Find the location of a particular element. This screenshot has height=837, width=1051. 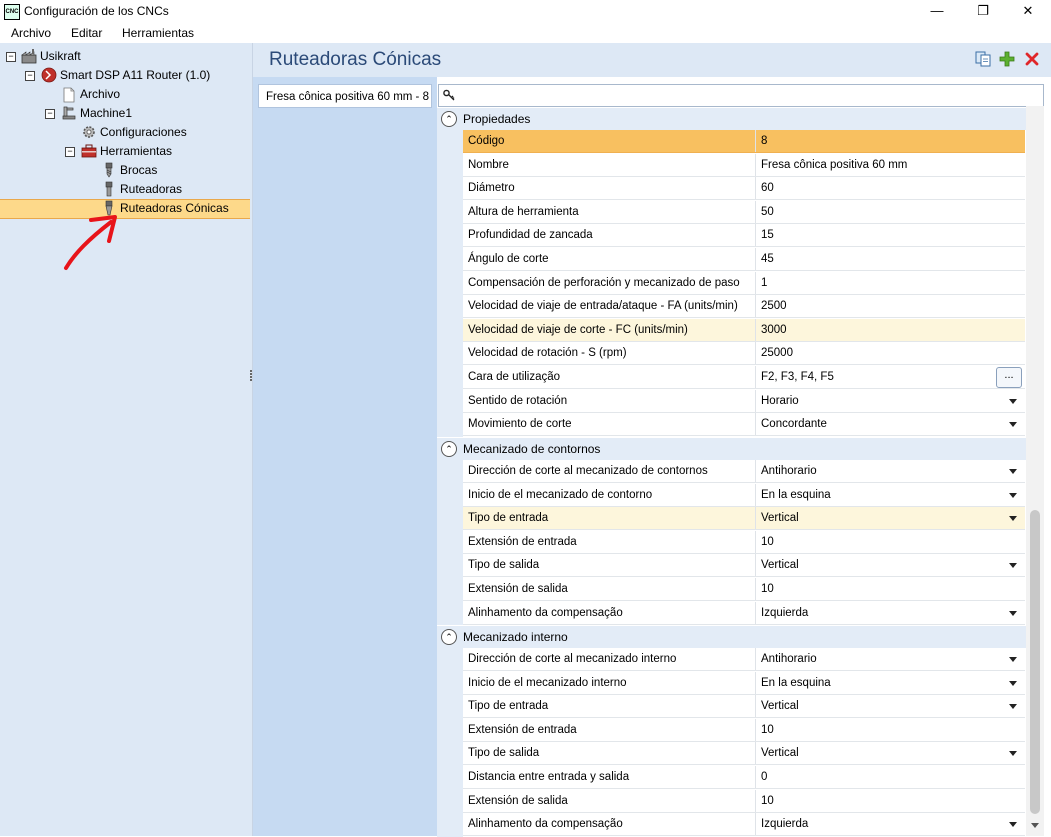

property-value-input: 60 is located at coordinates (892, 188).